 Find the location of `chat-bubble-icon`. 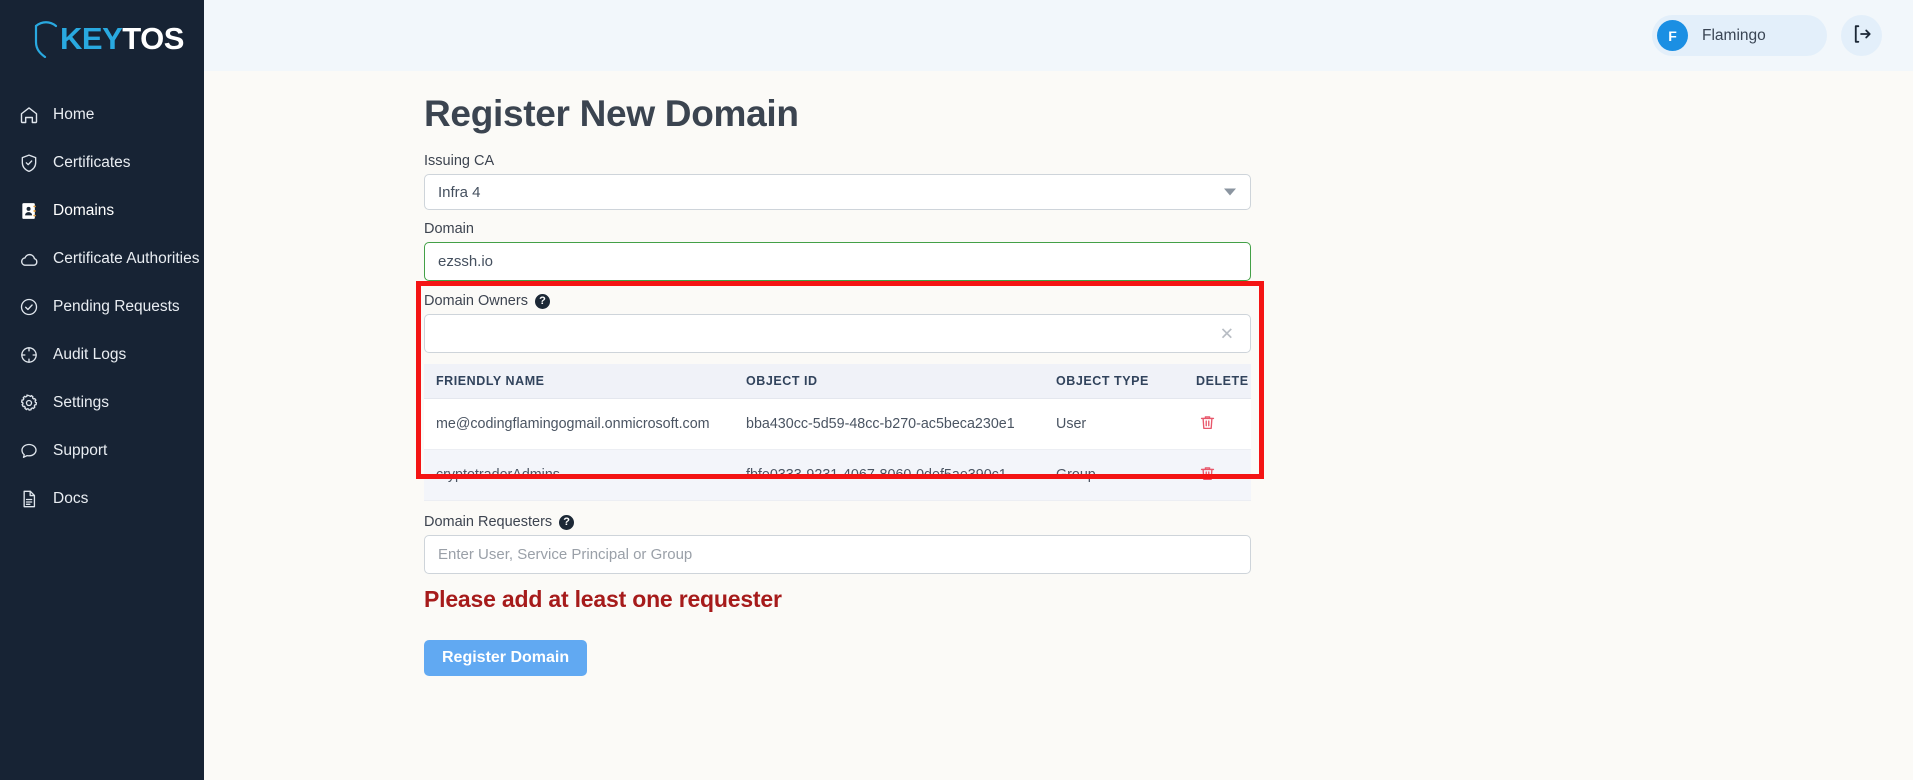

chat-bubble-icon is located at coordinates (29, 451).